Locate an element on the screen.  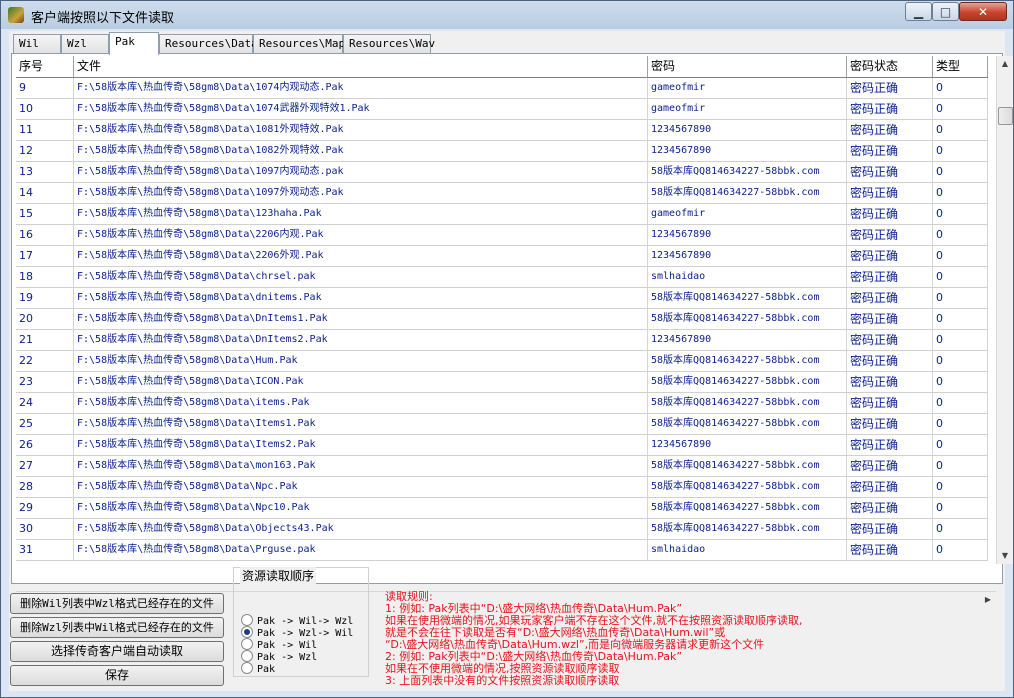
cell-index: 9 is located at coordinates (45, 88).